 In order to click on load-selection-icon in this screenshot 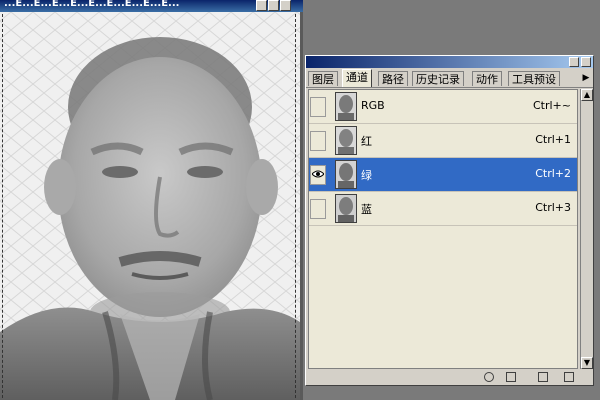, I will do `click(489, 377)`.